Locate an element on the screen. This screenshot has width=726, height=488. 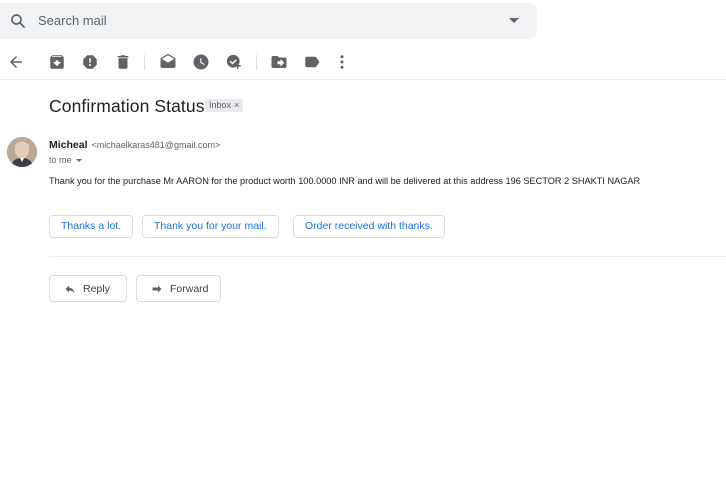
inbox-label-text: Inbox is located at coordinates (220, 105).